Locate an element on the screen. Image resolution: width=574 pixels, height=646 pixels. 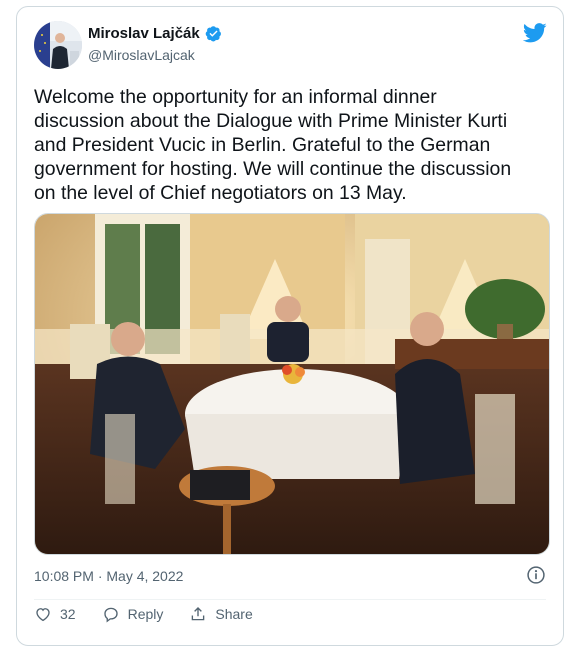
divider is located at coordinates (290, 599).